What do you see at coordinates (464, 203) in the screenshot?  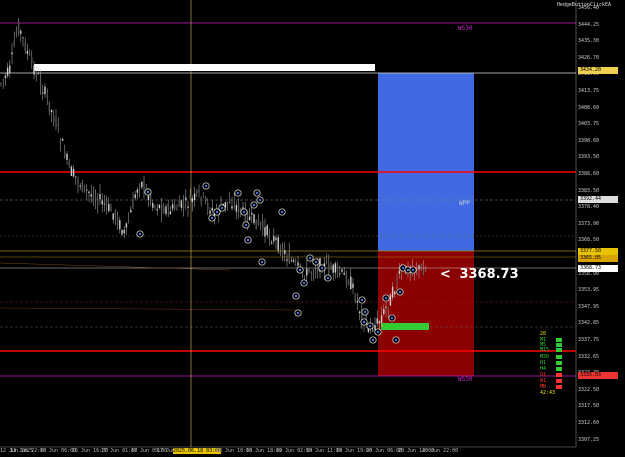 I see `wpp-label: WPP` at bounding box center [464, 203].